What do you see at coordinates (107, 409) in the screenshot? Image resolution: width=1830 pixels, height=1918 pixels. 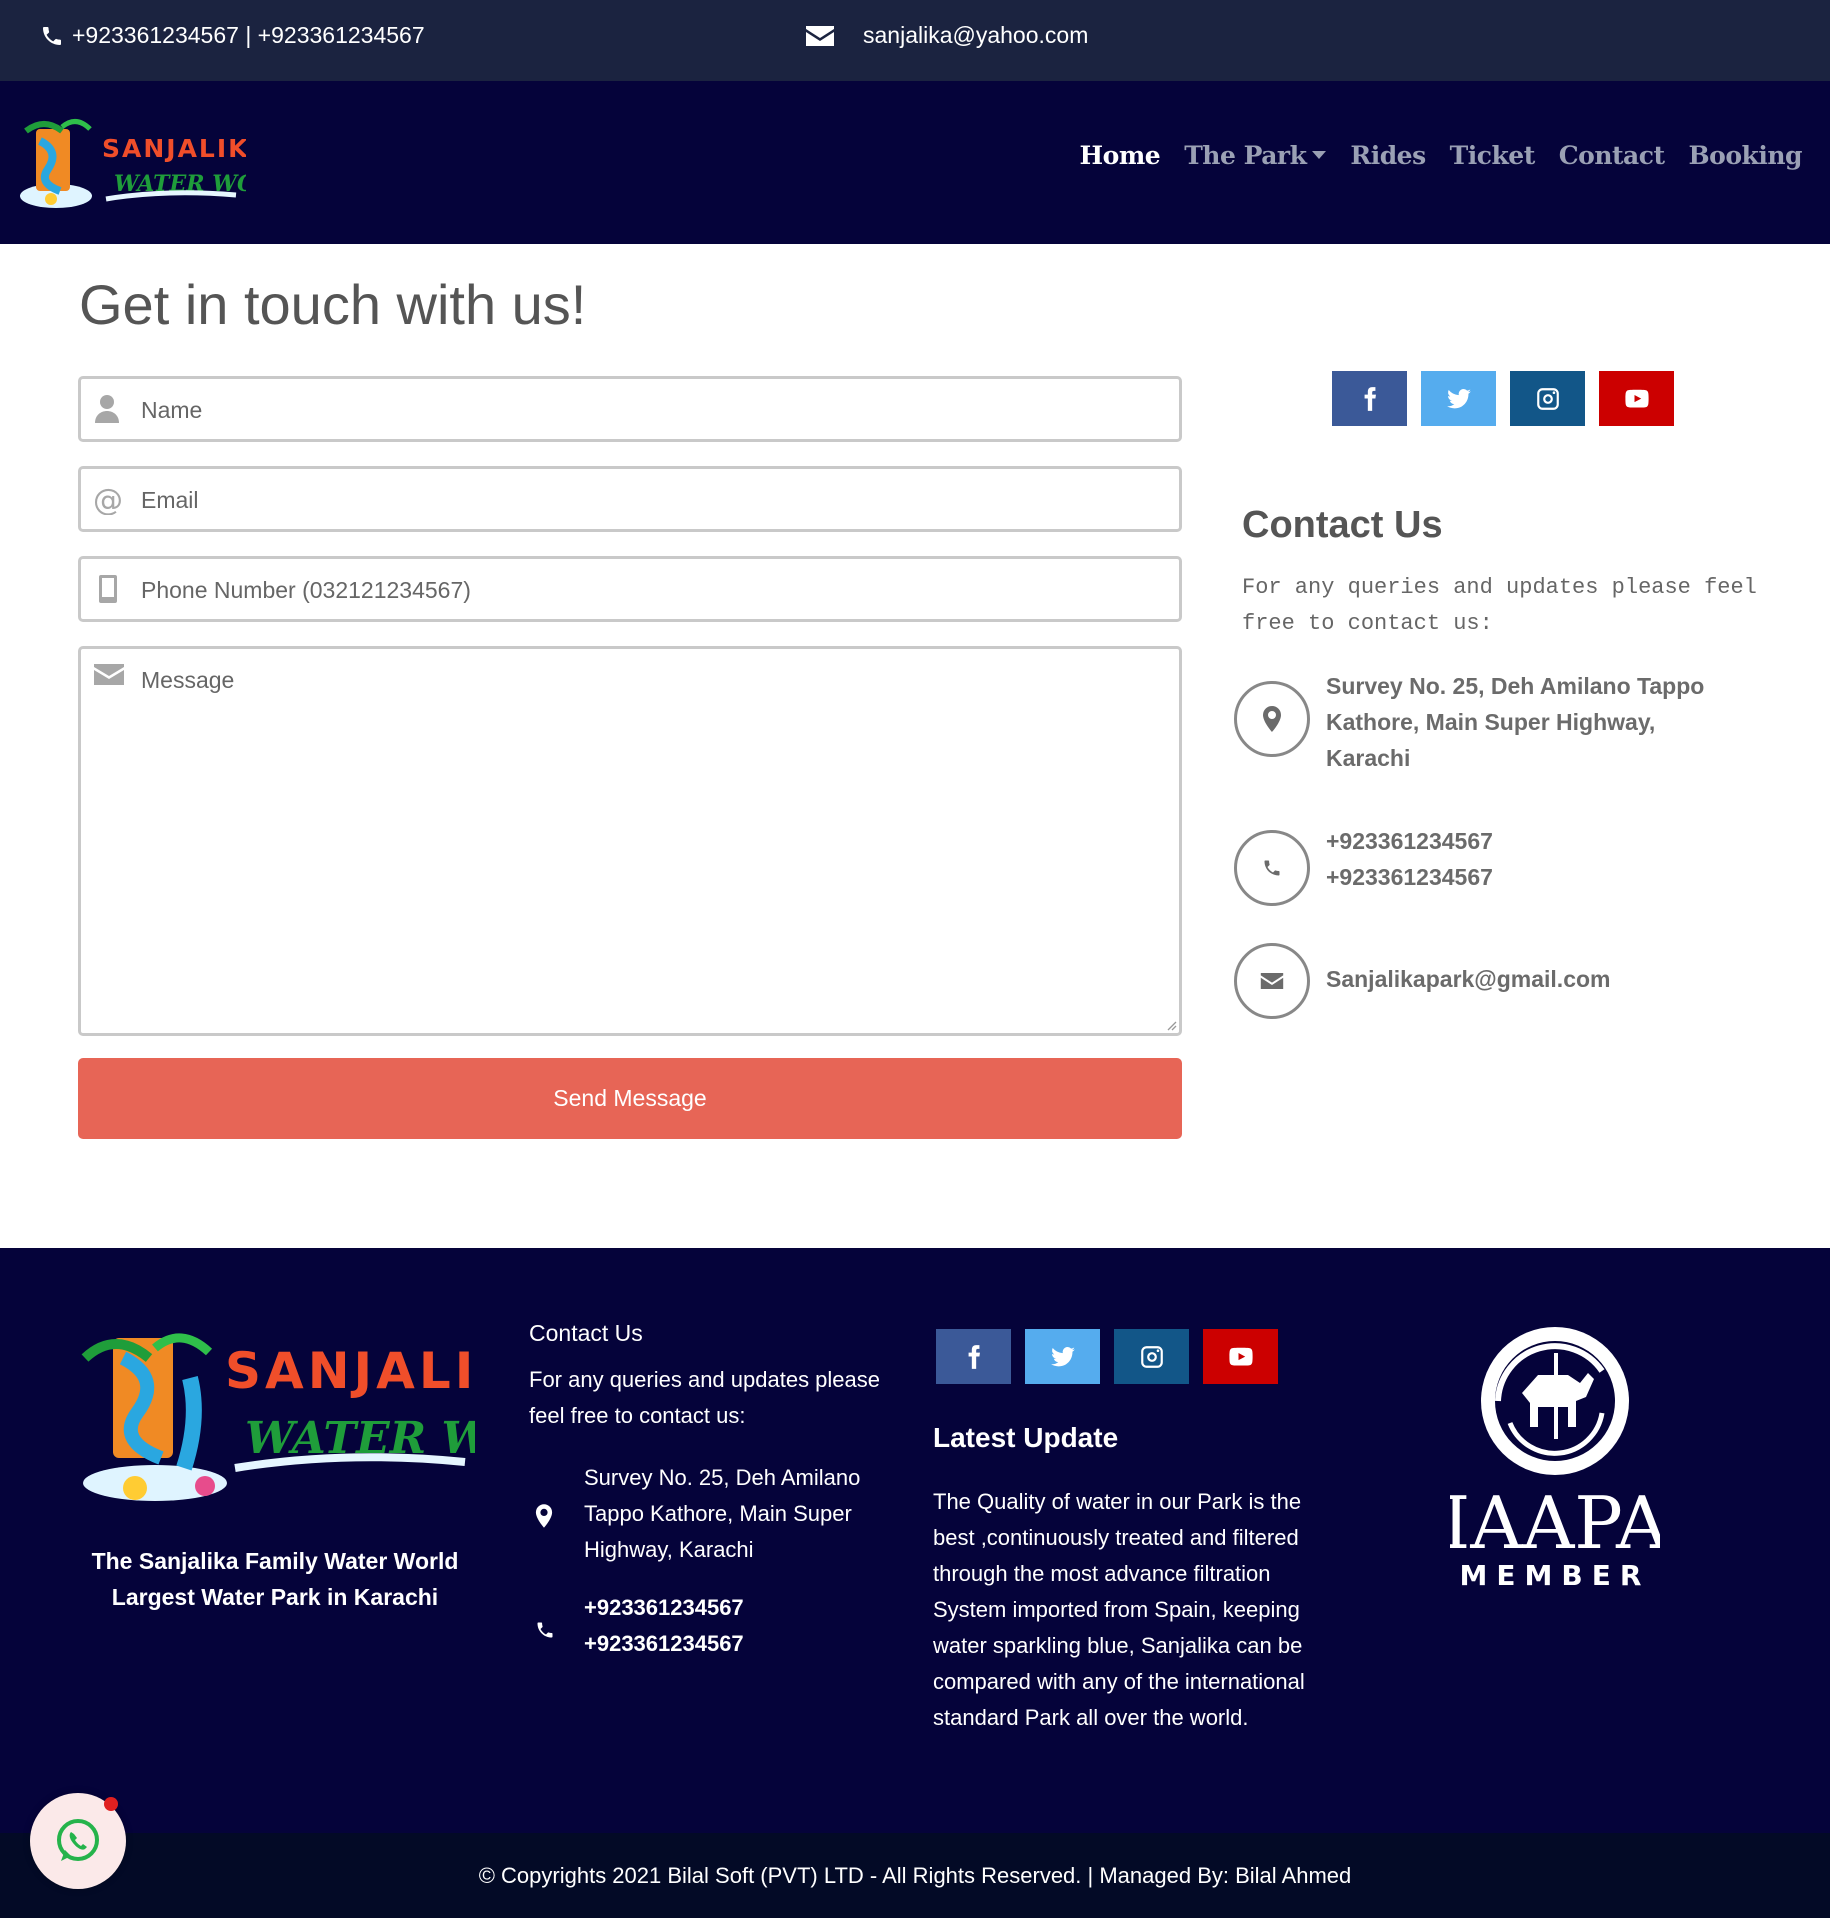 I see `user-icon` at bounding box center [107, 409].